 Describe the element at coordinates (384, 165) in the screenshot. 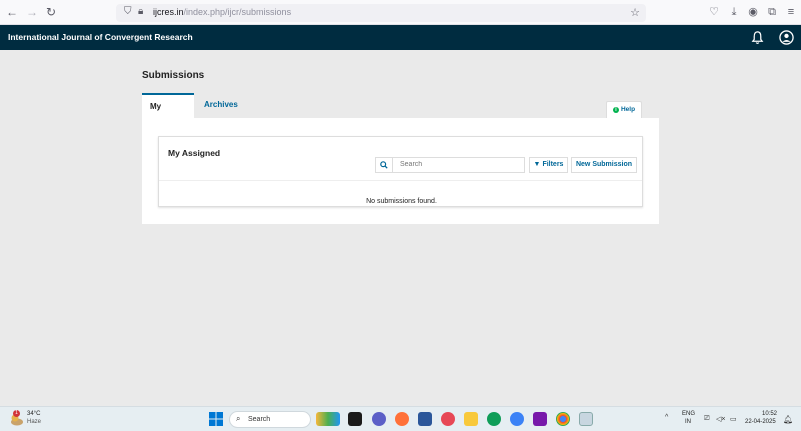

I see `search-icon` at that location.